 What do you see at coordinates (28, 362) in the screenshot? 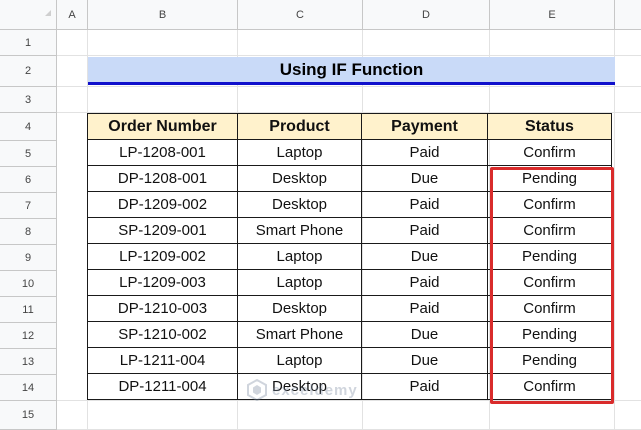
I see `row-header-13: 13` at bounding box center [28, 362].